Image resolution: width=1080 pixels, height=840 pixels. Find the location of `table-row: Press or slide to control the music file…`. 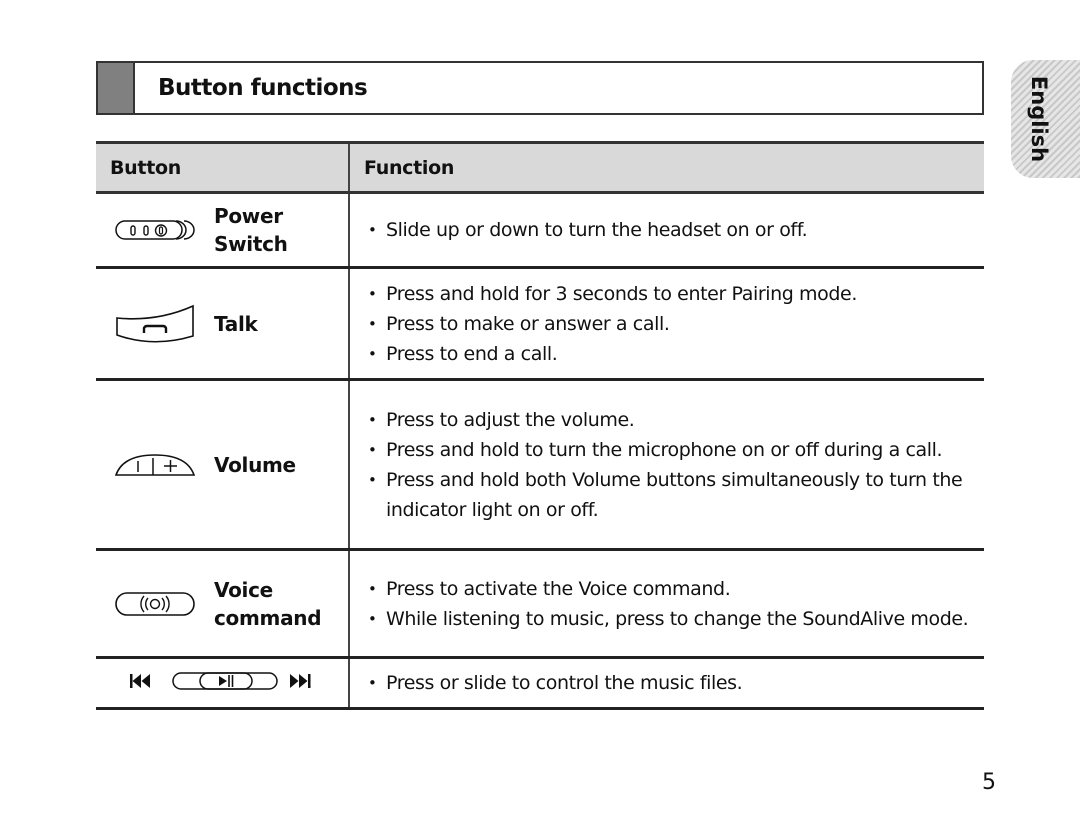

table-row: Press or slide to control the music file… is located at coordinates (540, 683).